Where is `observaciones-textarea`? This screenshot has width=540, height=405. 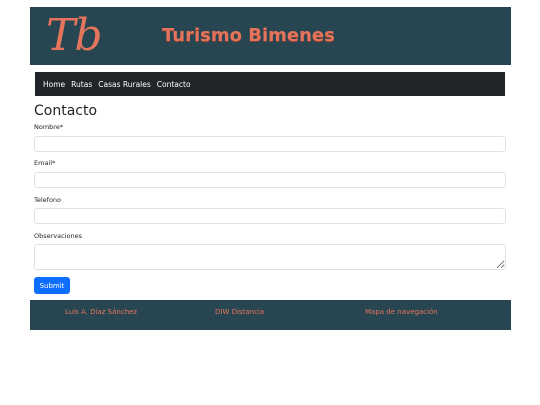
observaciones-textarea is located at coordinates (270, 257).